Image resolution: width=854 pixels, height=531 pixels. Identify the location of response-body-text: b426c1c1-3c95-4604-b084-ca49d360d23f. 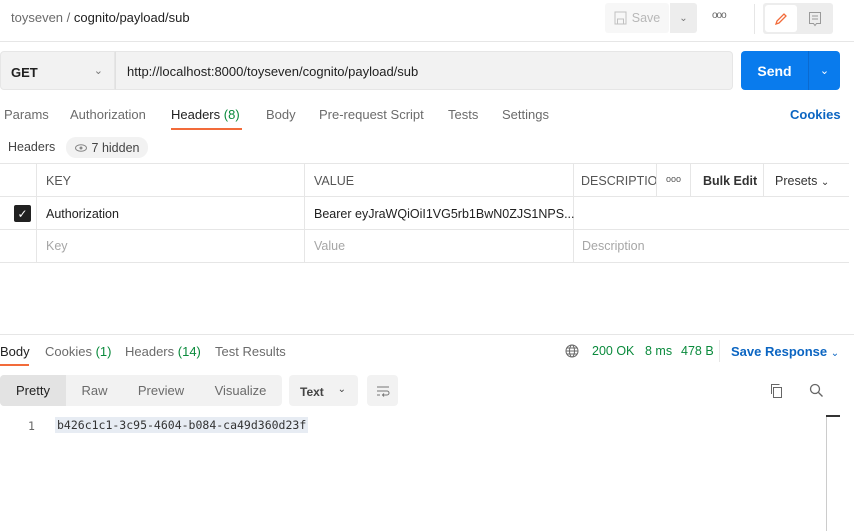
(182, 425).